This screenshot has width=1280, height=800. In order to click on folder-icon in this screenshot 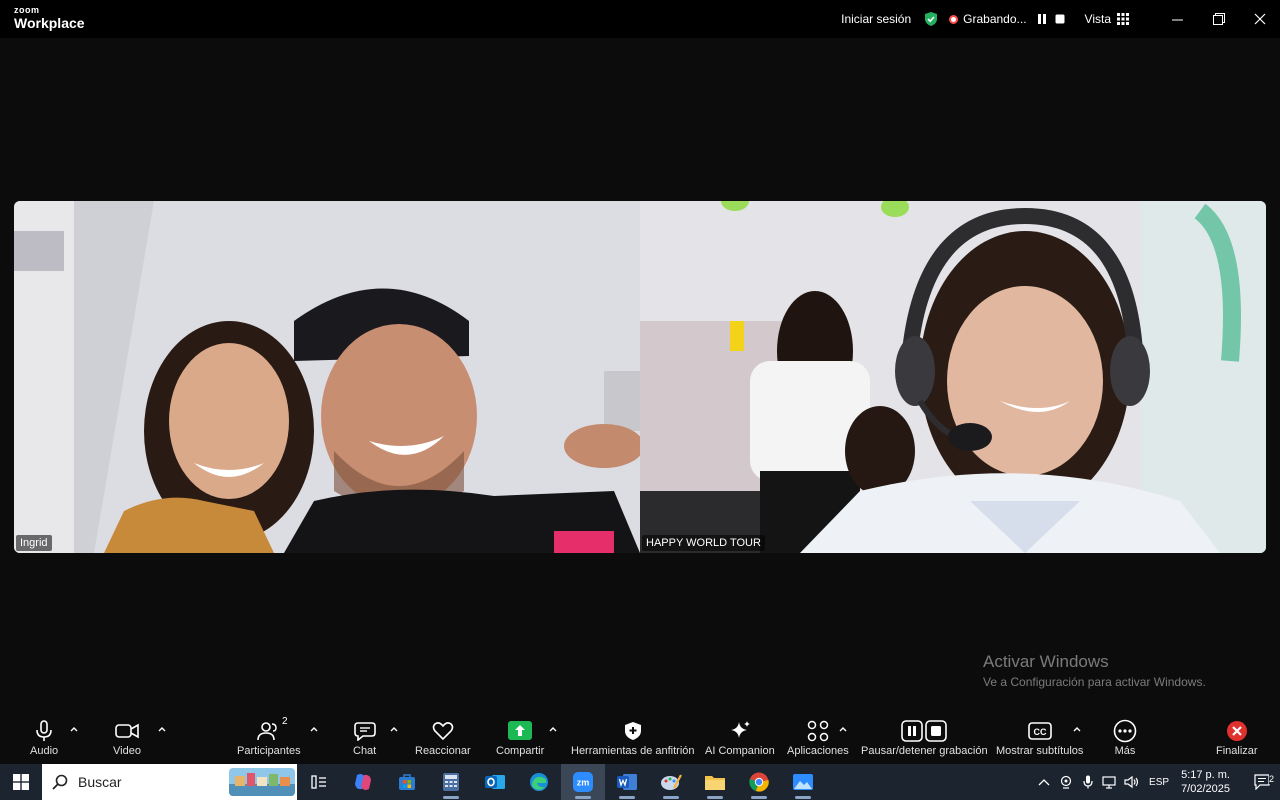, I will do `click(715, 783)`.